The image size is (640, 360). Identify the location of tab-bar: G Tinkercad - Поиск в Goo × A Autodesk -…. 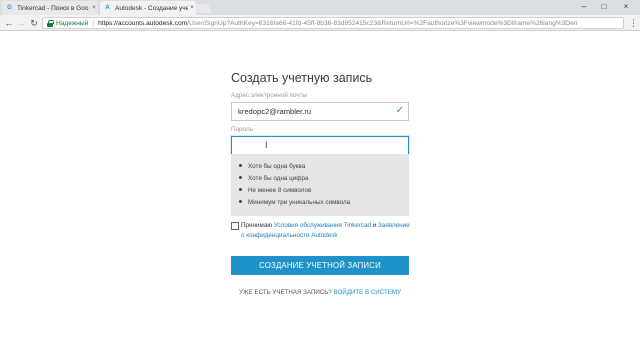
(320, 7).